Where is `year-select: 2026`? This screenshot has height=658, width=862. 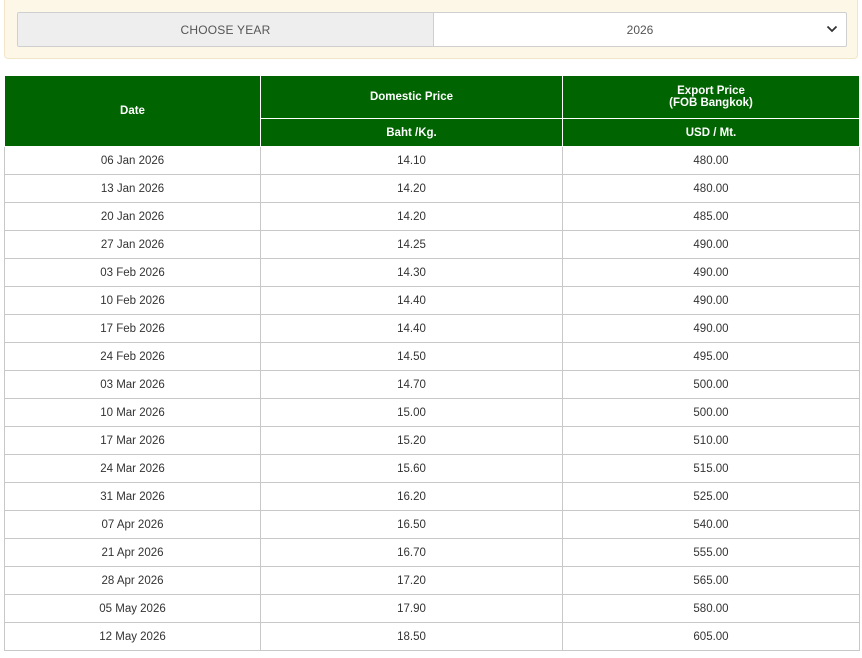 year-select: 2026 is located at coordinates (640, 29).